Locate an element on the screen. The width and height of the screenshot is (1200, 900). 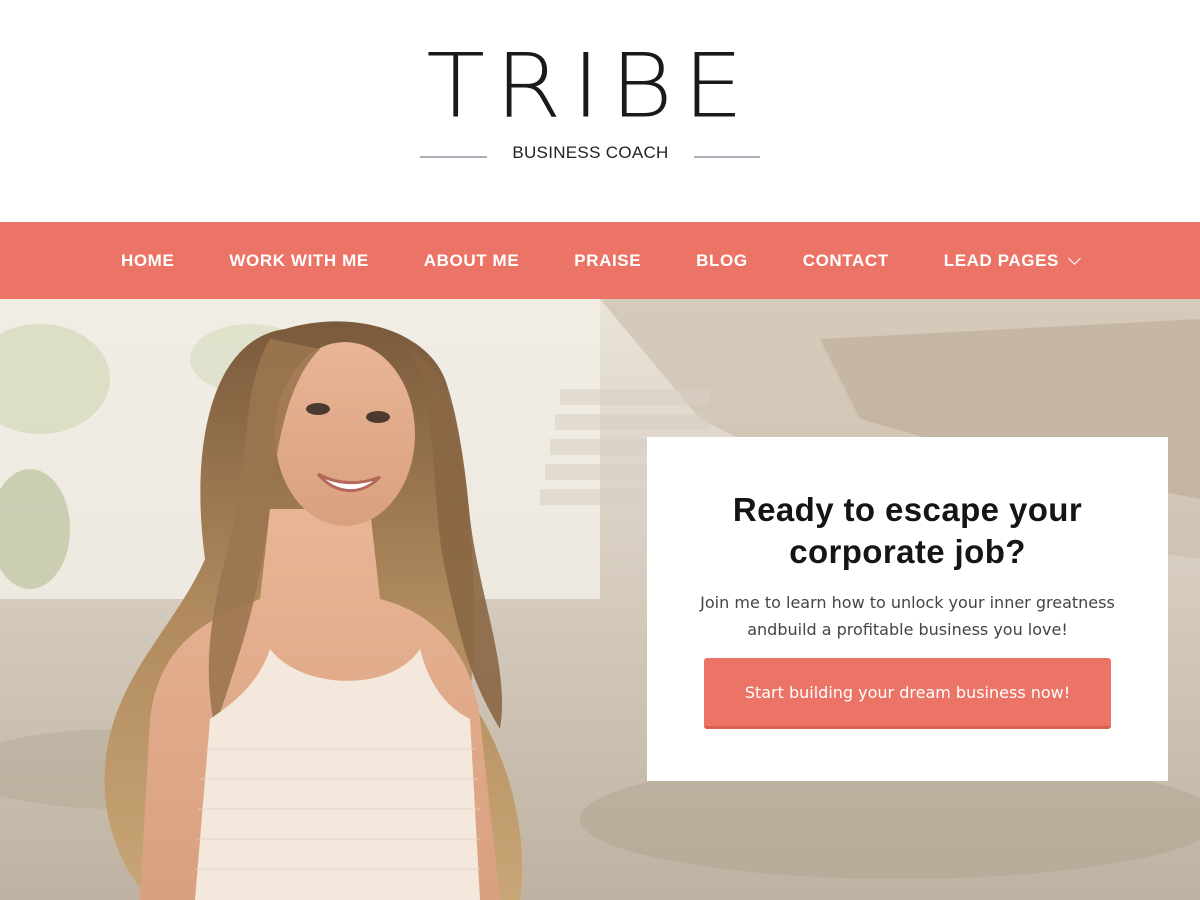
logo-tagline: BUSINESS COACH is located at coordinates (590, 152).